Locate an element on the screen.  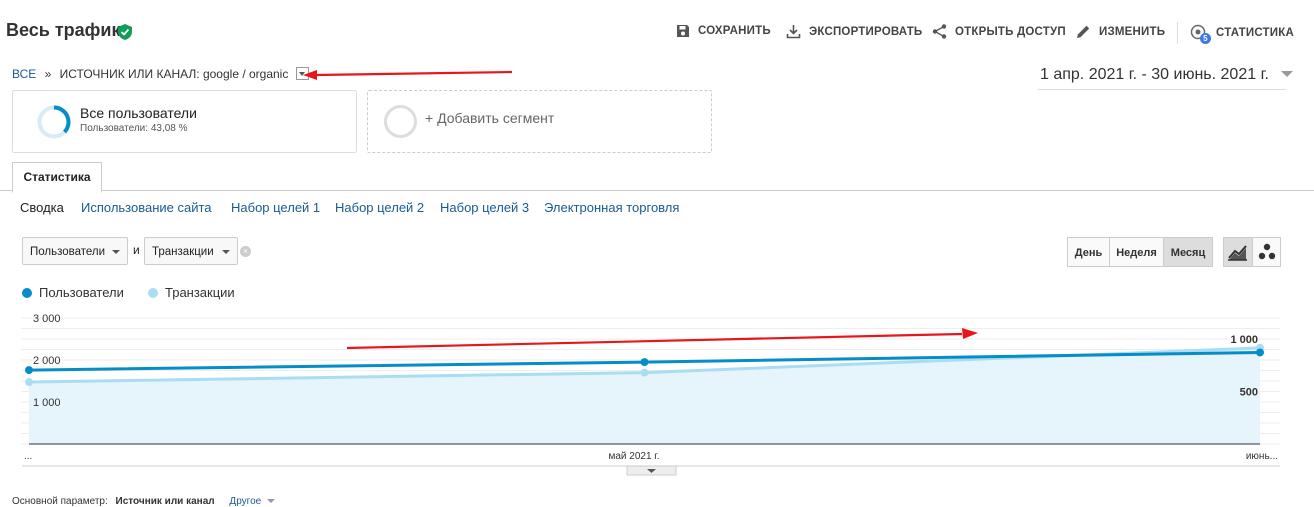
legend-users-label: Пользователи is located at coordinates (81, 292).